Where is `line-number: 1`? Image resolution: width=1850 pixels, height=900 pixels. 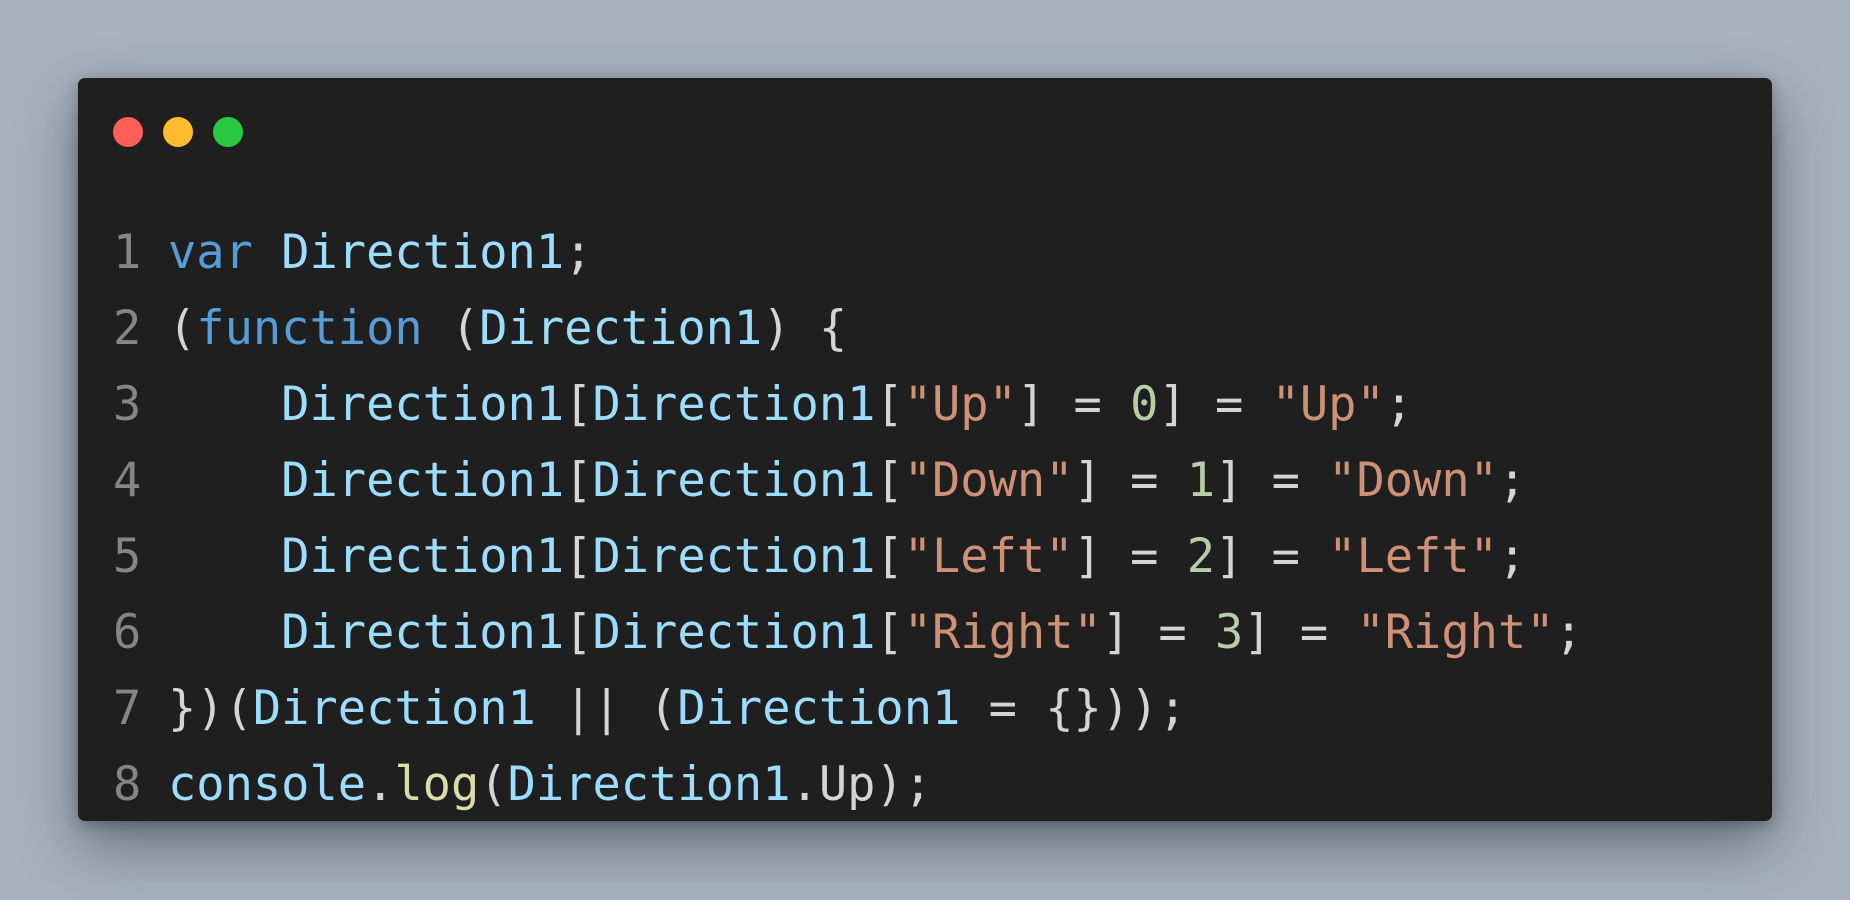
line-number: 1 is located at coordinates (127, 252).